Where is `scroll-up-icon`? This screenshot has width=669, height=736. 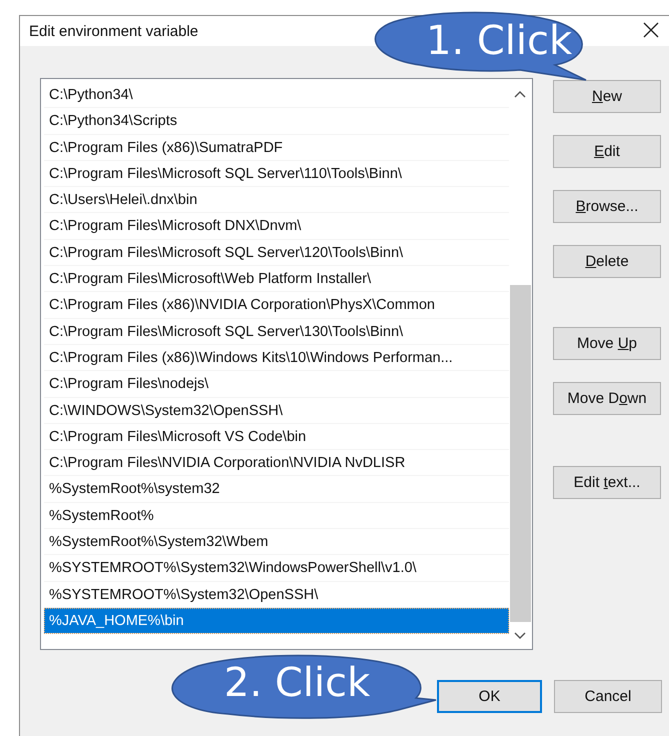
scroll-up-icon is located at coordinates (520, 94).